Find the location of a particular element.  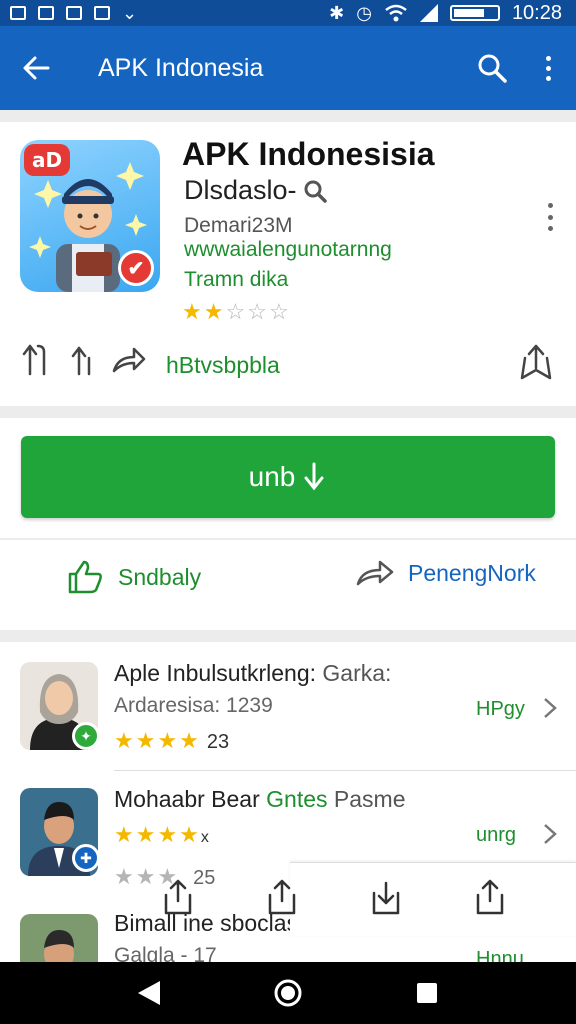

more-vert-icon is located at coordinates (548, 68).